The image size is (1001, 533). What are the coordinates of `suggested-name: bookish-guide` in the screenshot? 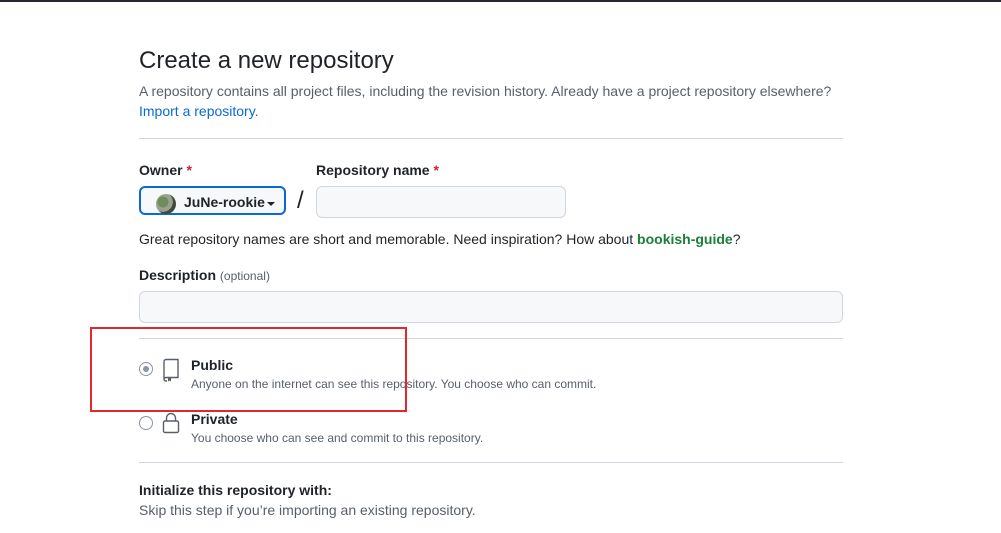 It's located at (685, 239).